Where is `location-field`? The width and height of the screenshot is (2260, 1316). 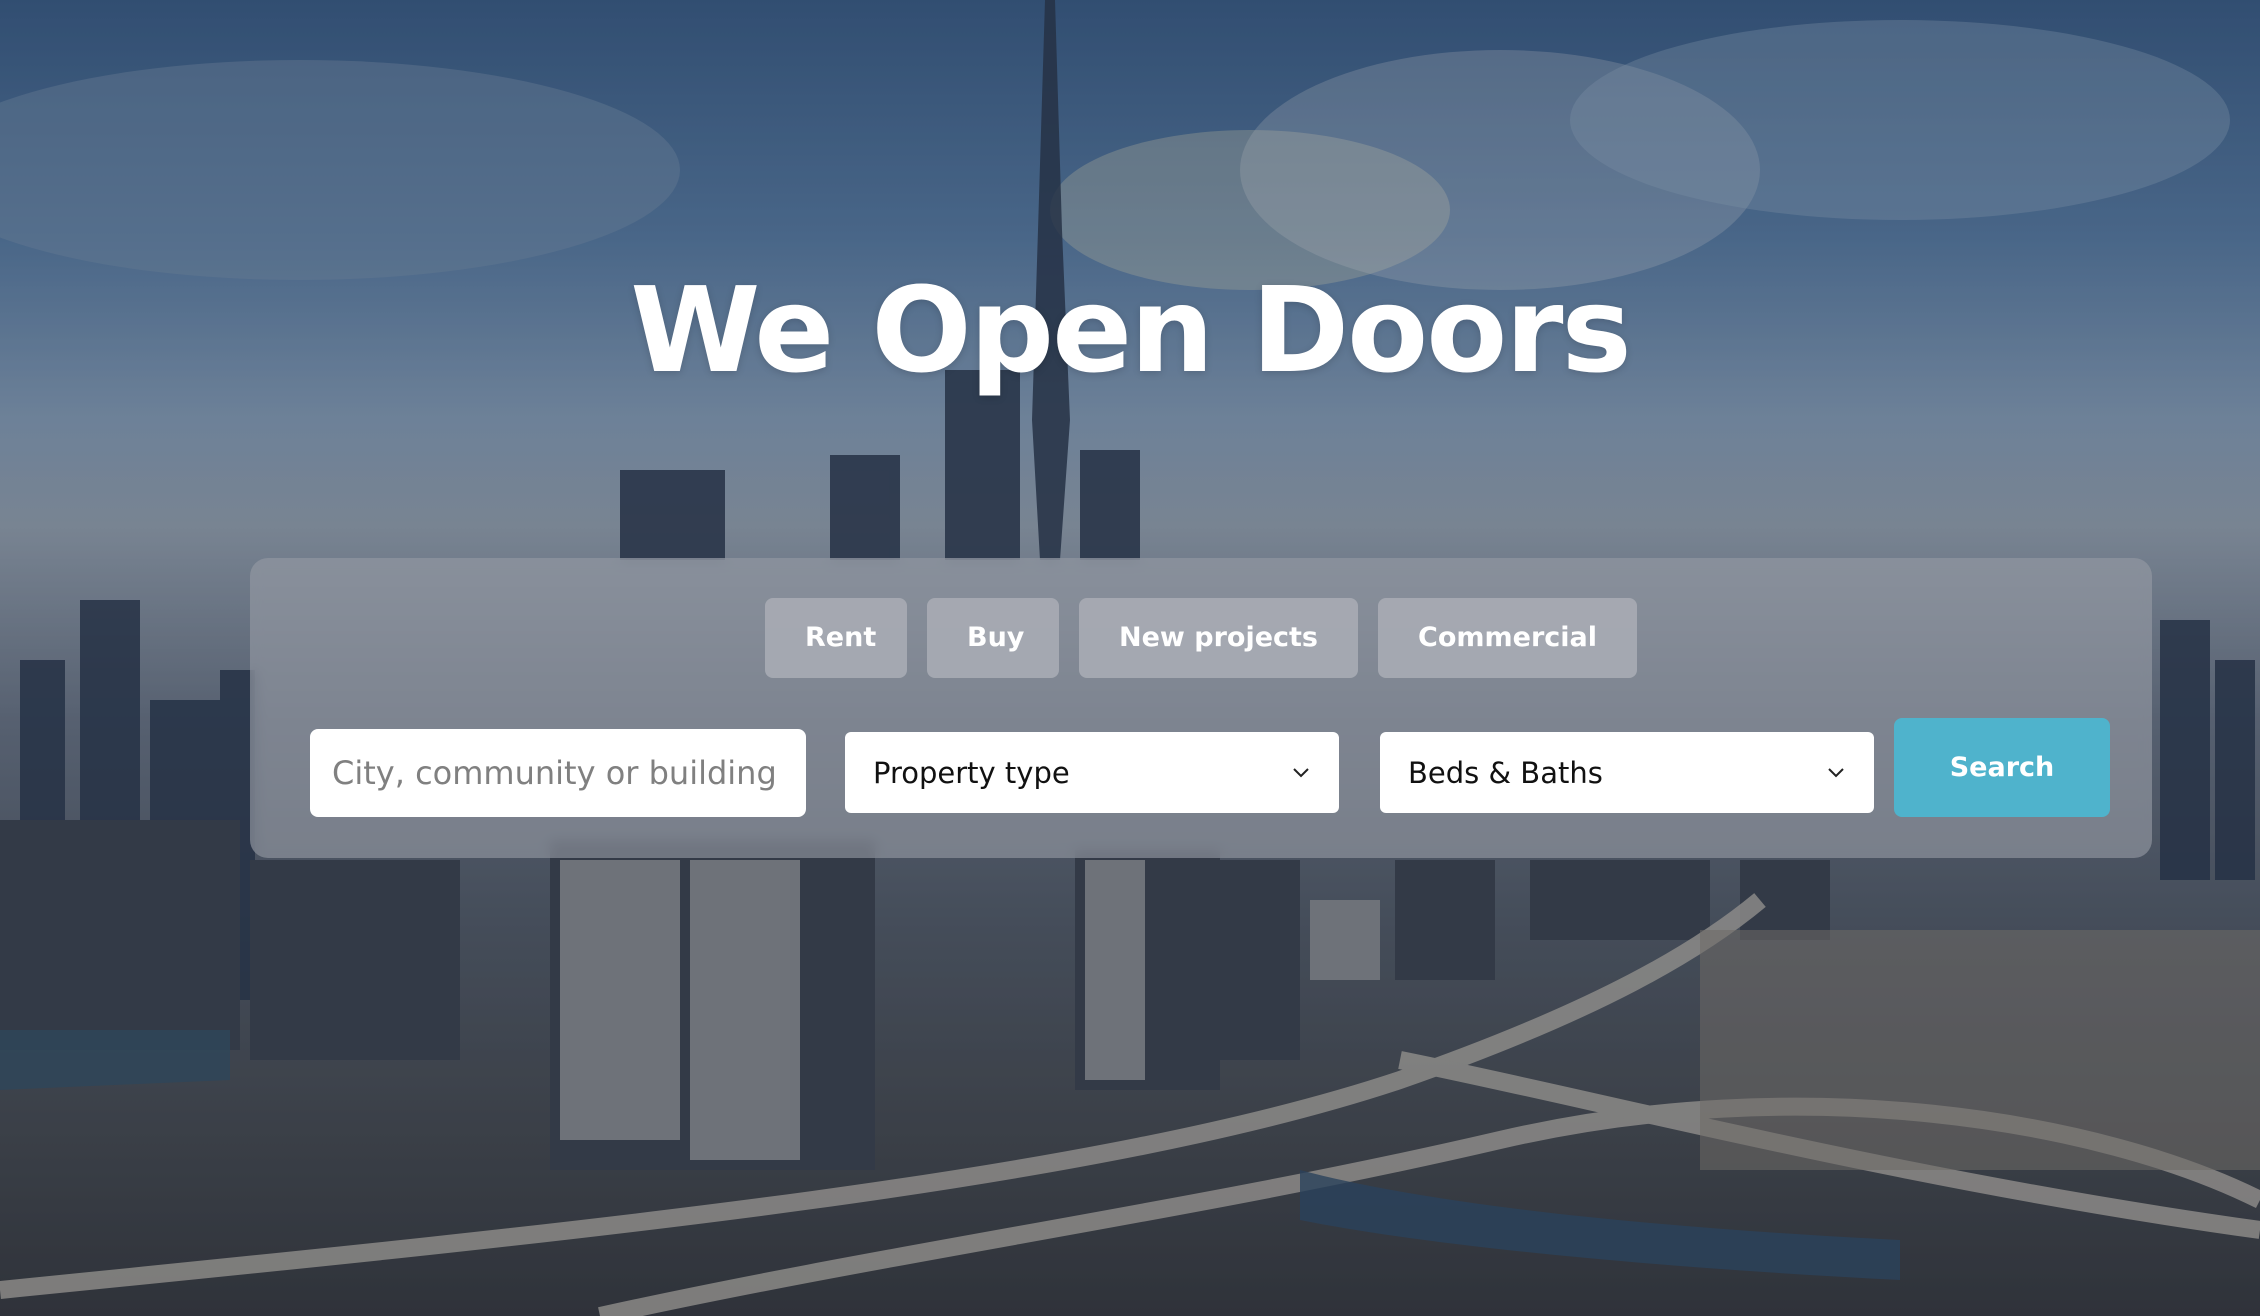
location-field is located at coordinates (558, 773).